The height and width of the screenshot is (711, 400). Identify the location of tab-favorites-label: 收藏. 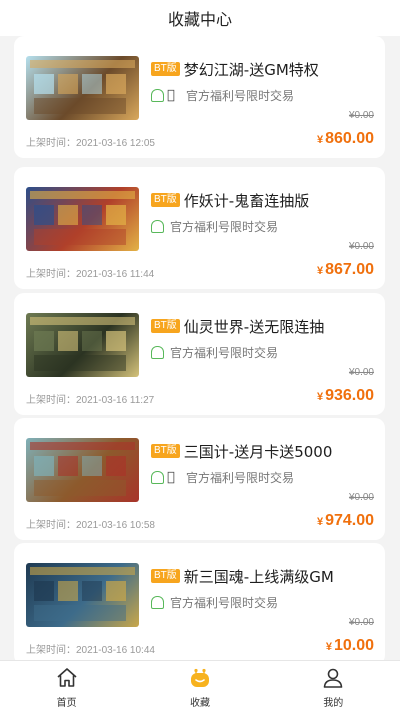
(199, 703).